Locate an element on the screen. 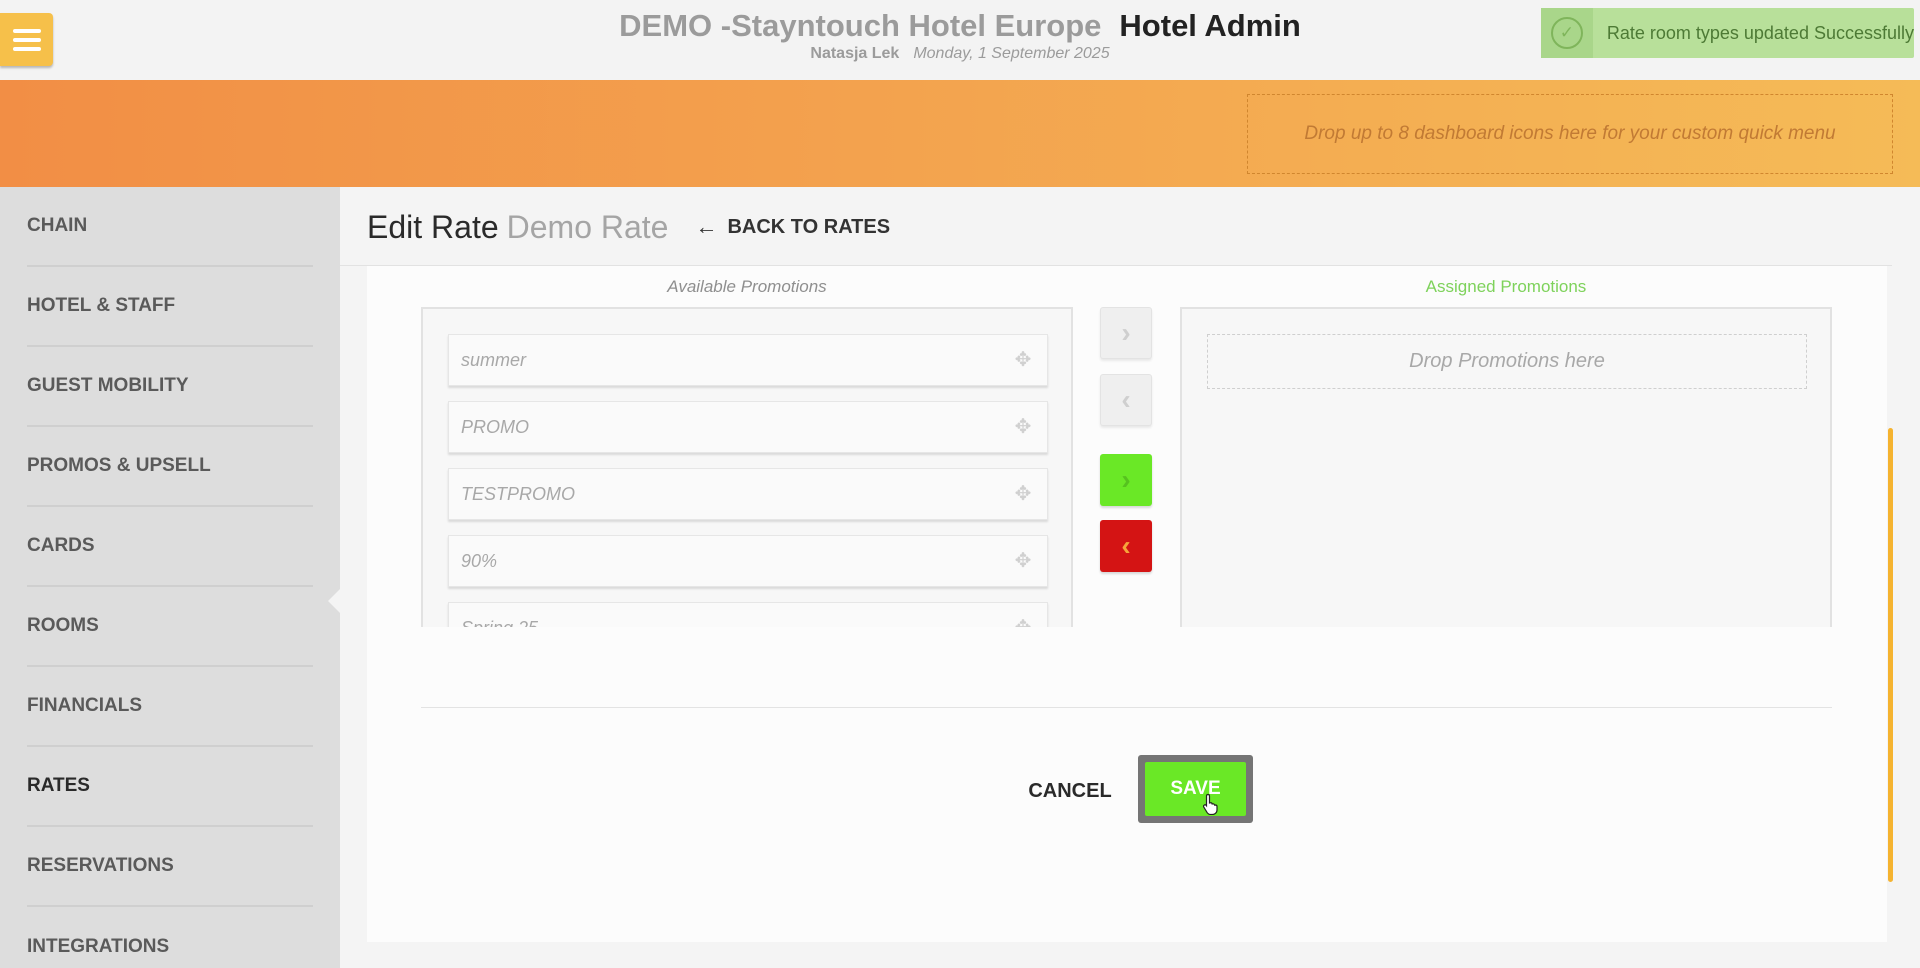  back-to-rates-link: ← BACK TO RATES is located at coordinates (792, 227).